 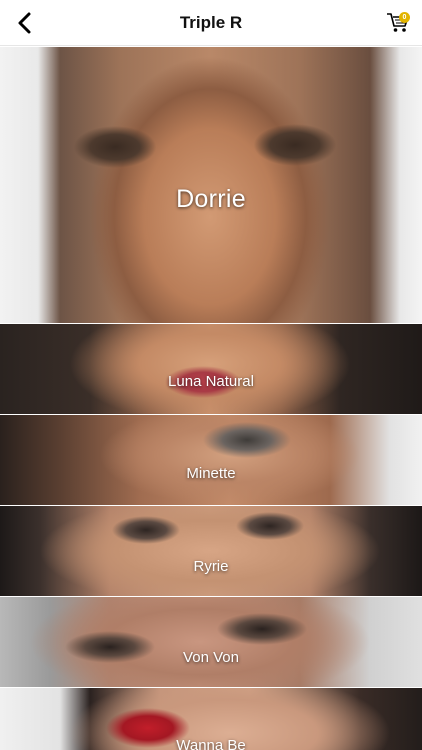 What do you see at coordinates (211, 381) in the screenshot?
I see `product-name: Luna Natural` at bounding box center [211, 381].